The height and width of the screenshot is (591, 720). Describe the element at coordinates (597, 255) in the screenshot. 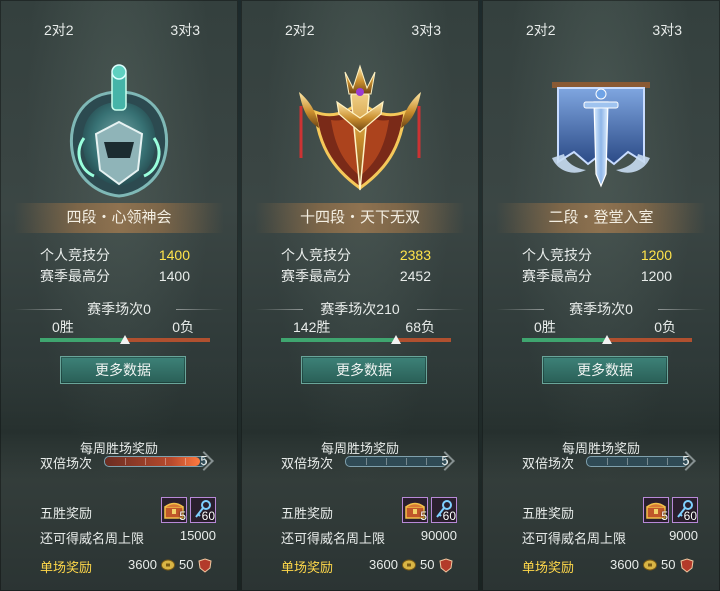

I see `personal-score-row: 个人竞技分 1200` at that location.